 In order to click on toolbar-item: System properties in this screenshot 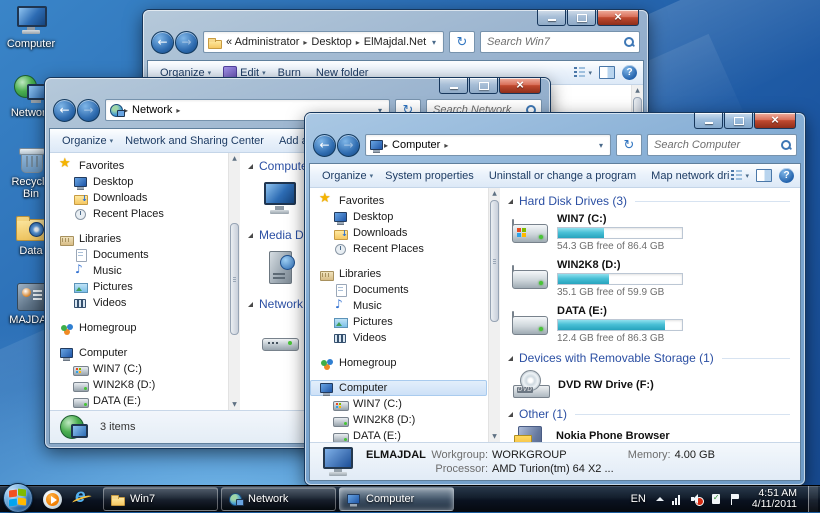, I will do `click(431, 175)`.